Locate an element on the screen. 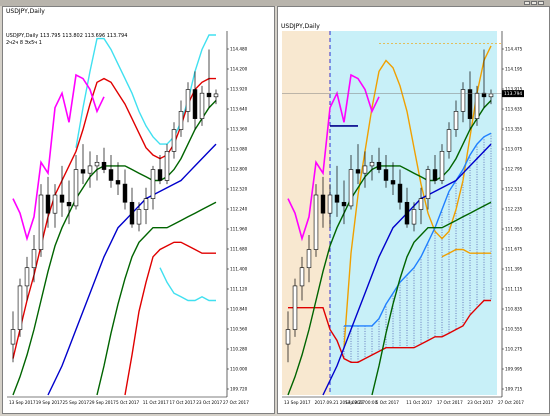  y-tick-label: 114.475 is located at coordinates (514, 49).